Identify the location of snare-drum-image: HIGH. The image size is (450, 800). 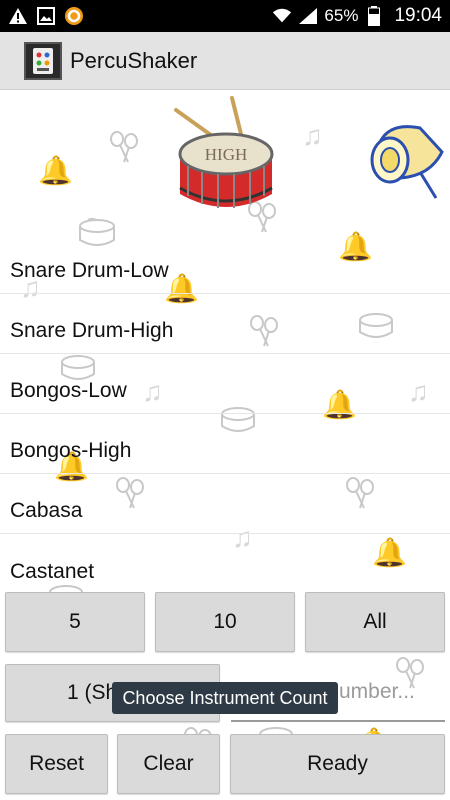
(226, 158).